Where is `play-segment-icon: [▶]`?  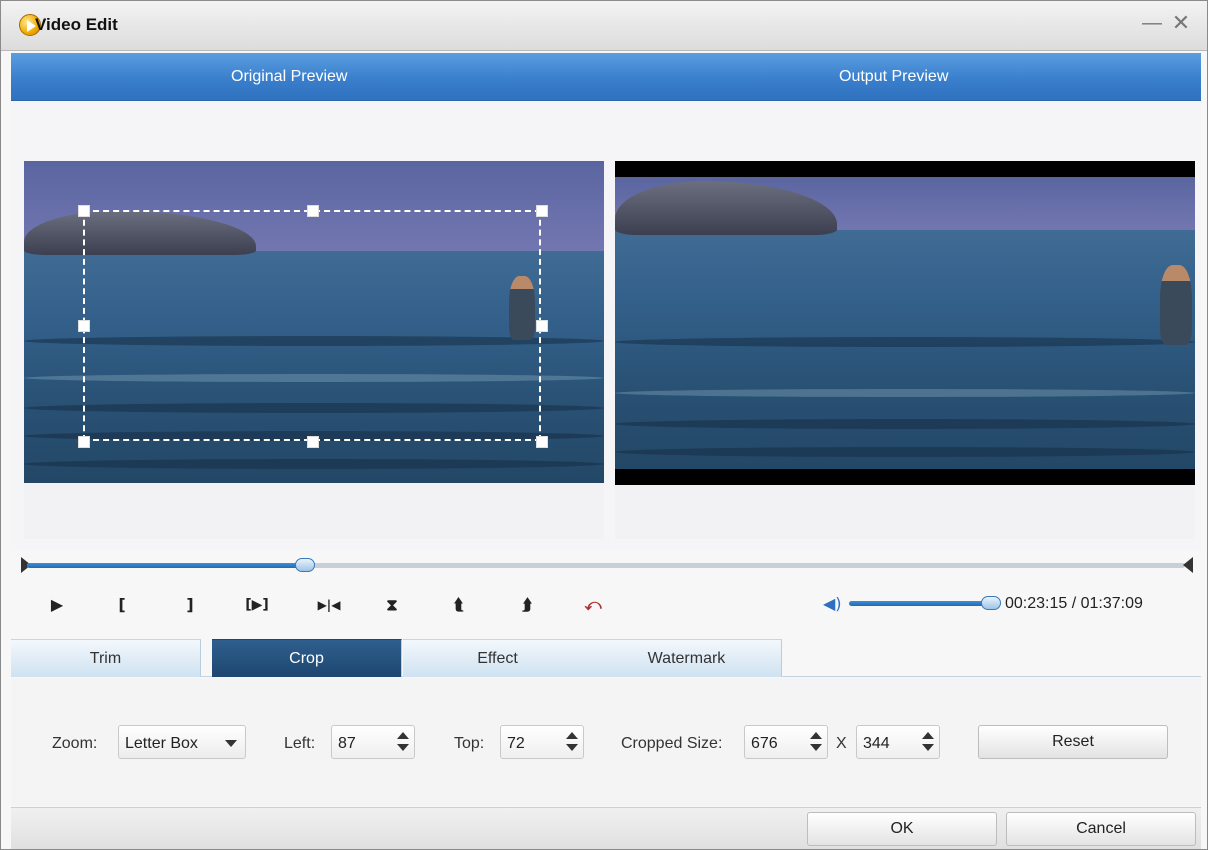 play-segment-icon: [▶] is located at coordinates (257, 605).